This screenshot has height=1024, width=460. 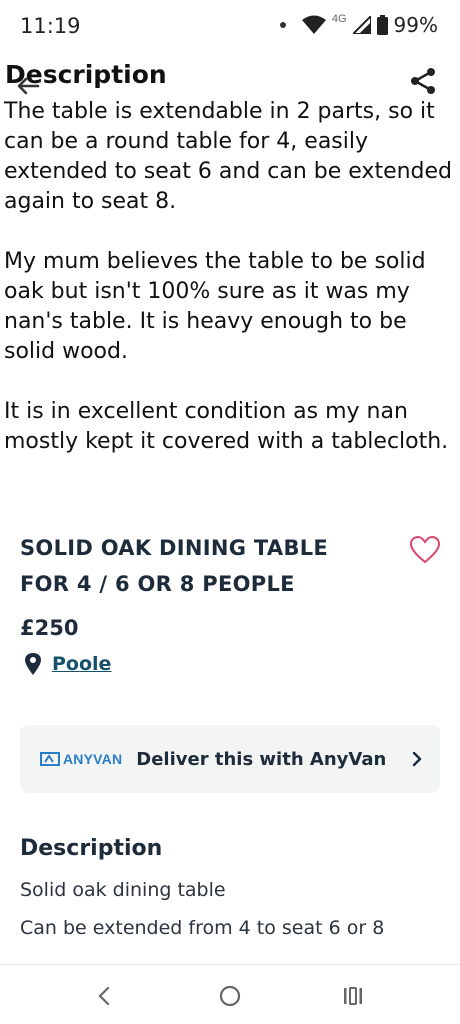 I want to click on battery-icon, so click(x=382, y=25).